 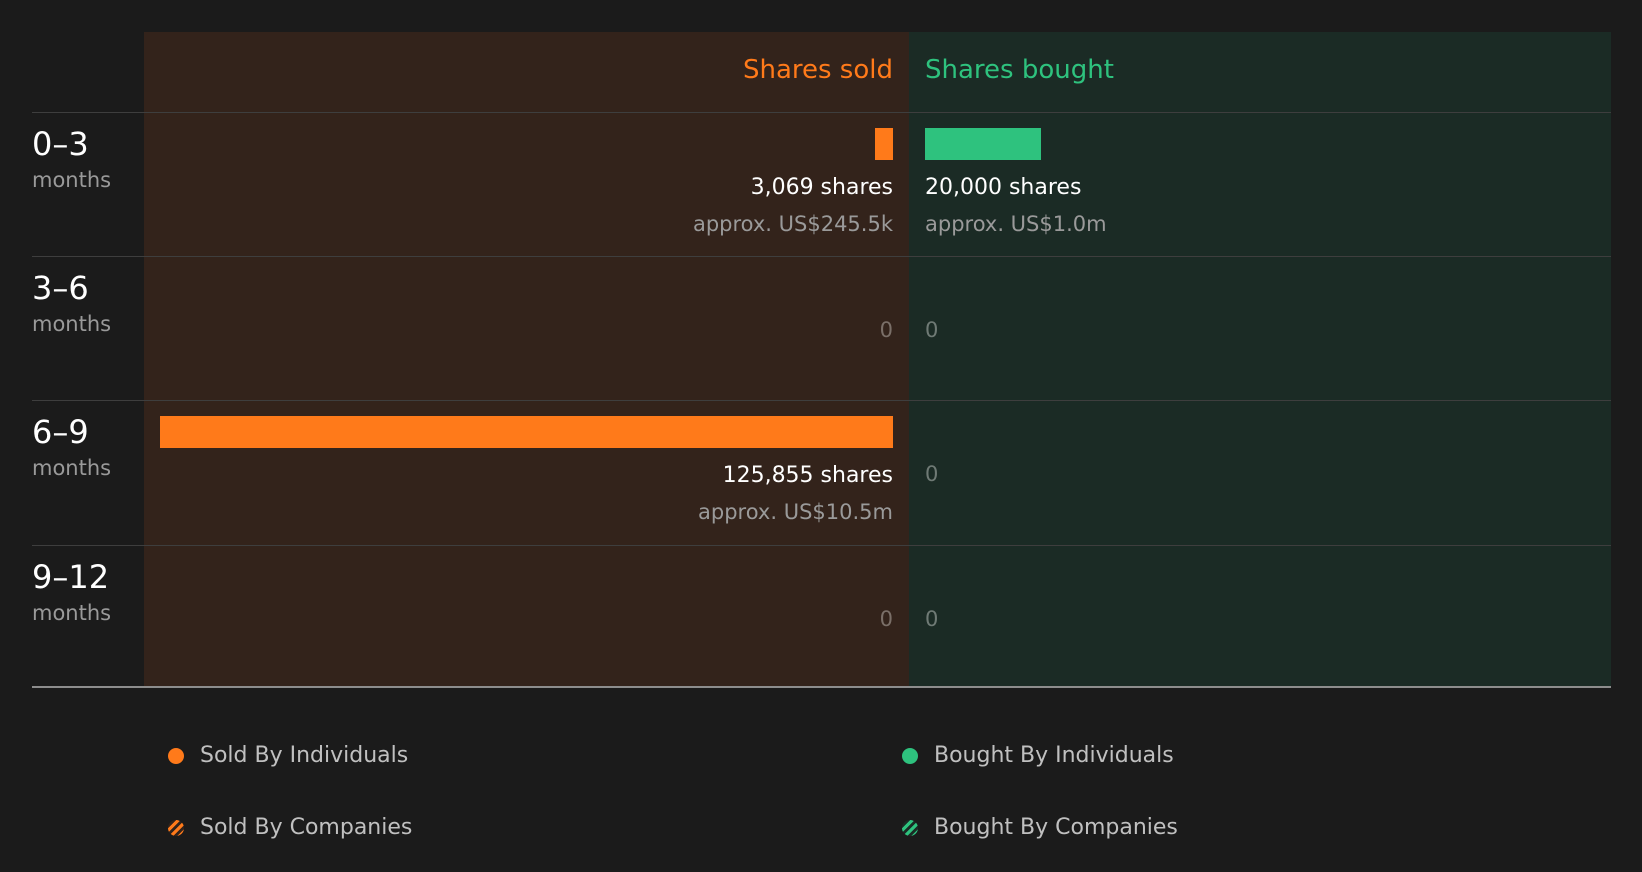 I want to click on sold-approx-value: approx. US$245.5k, so click(x=792, y=224).